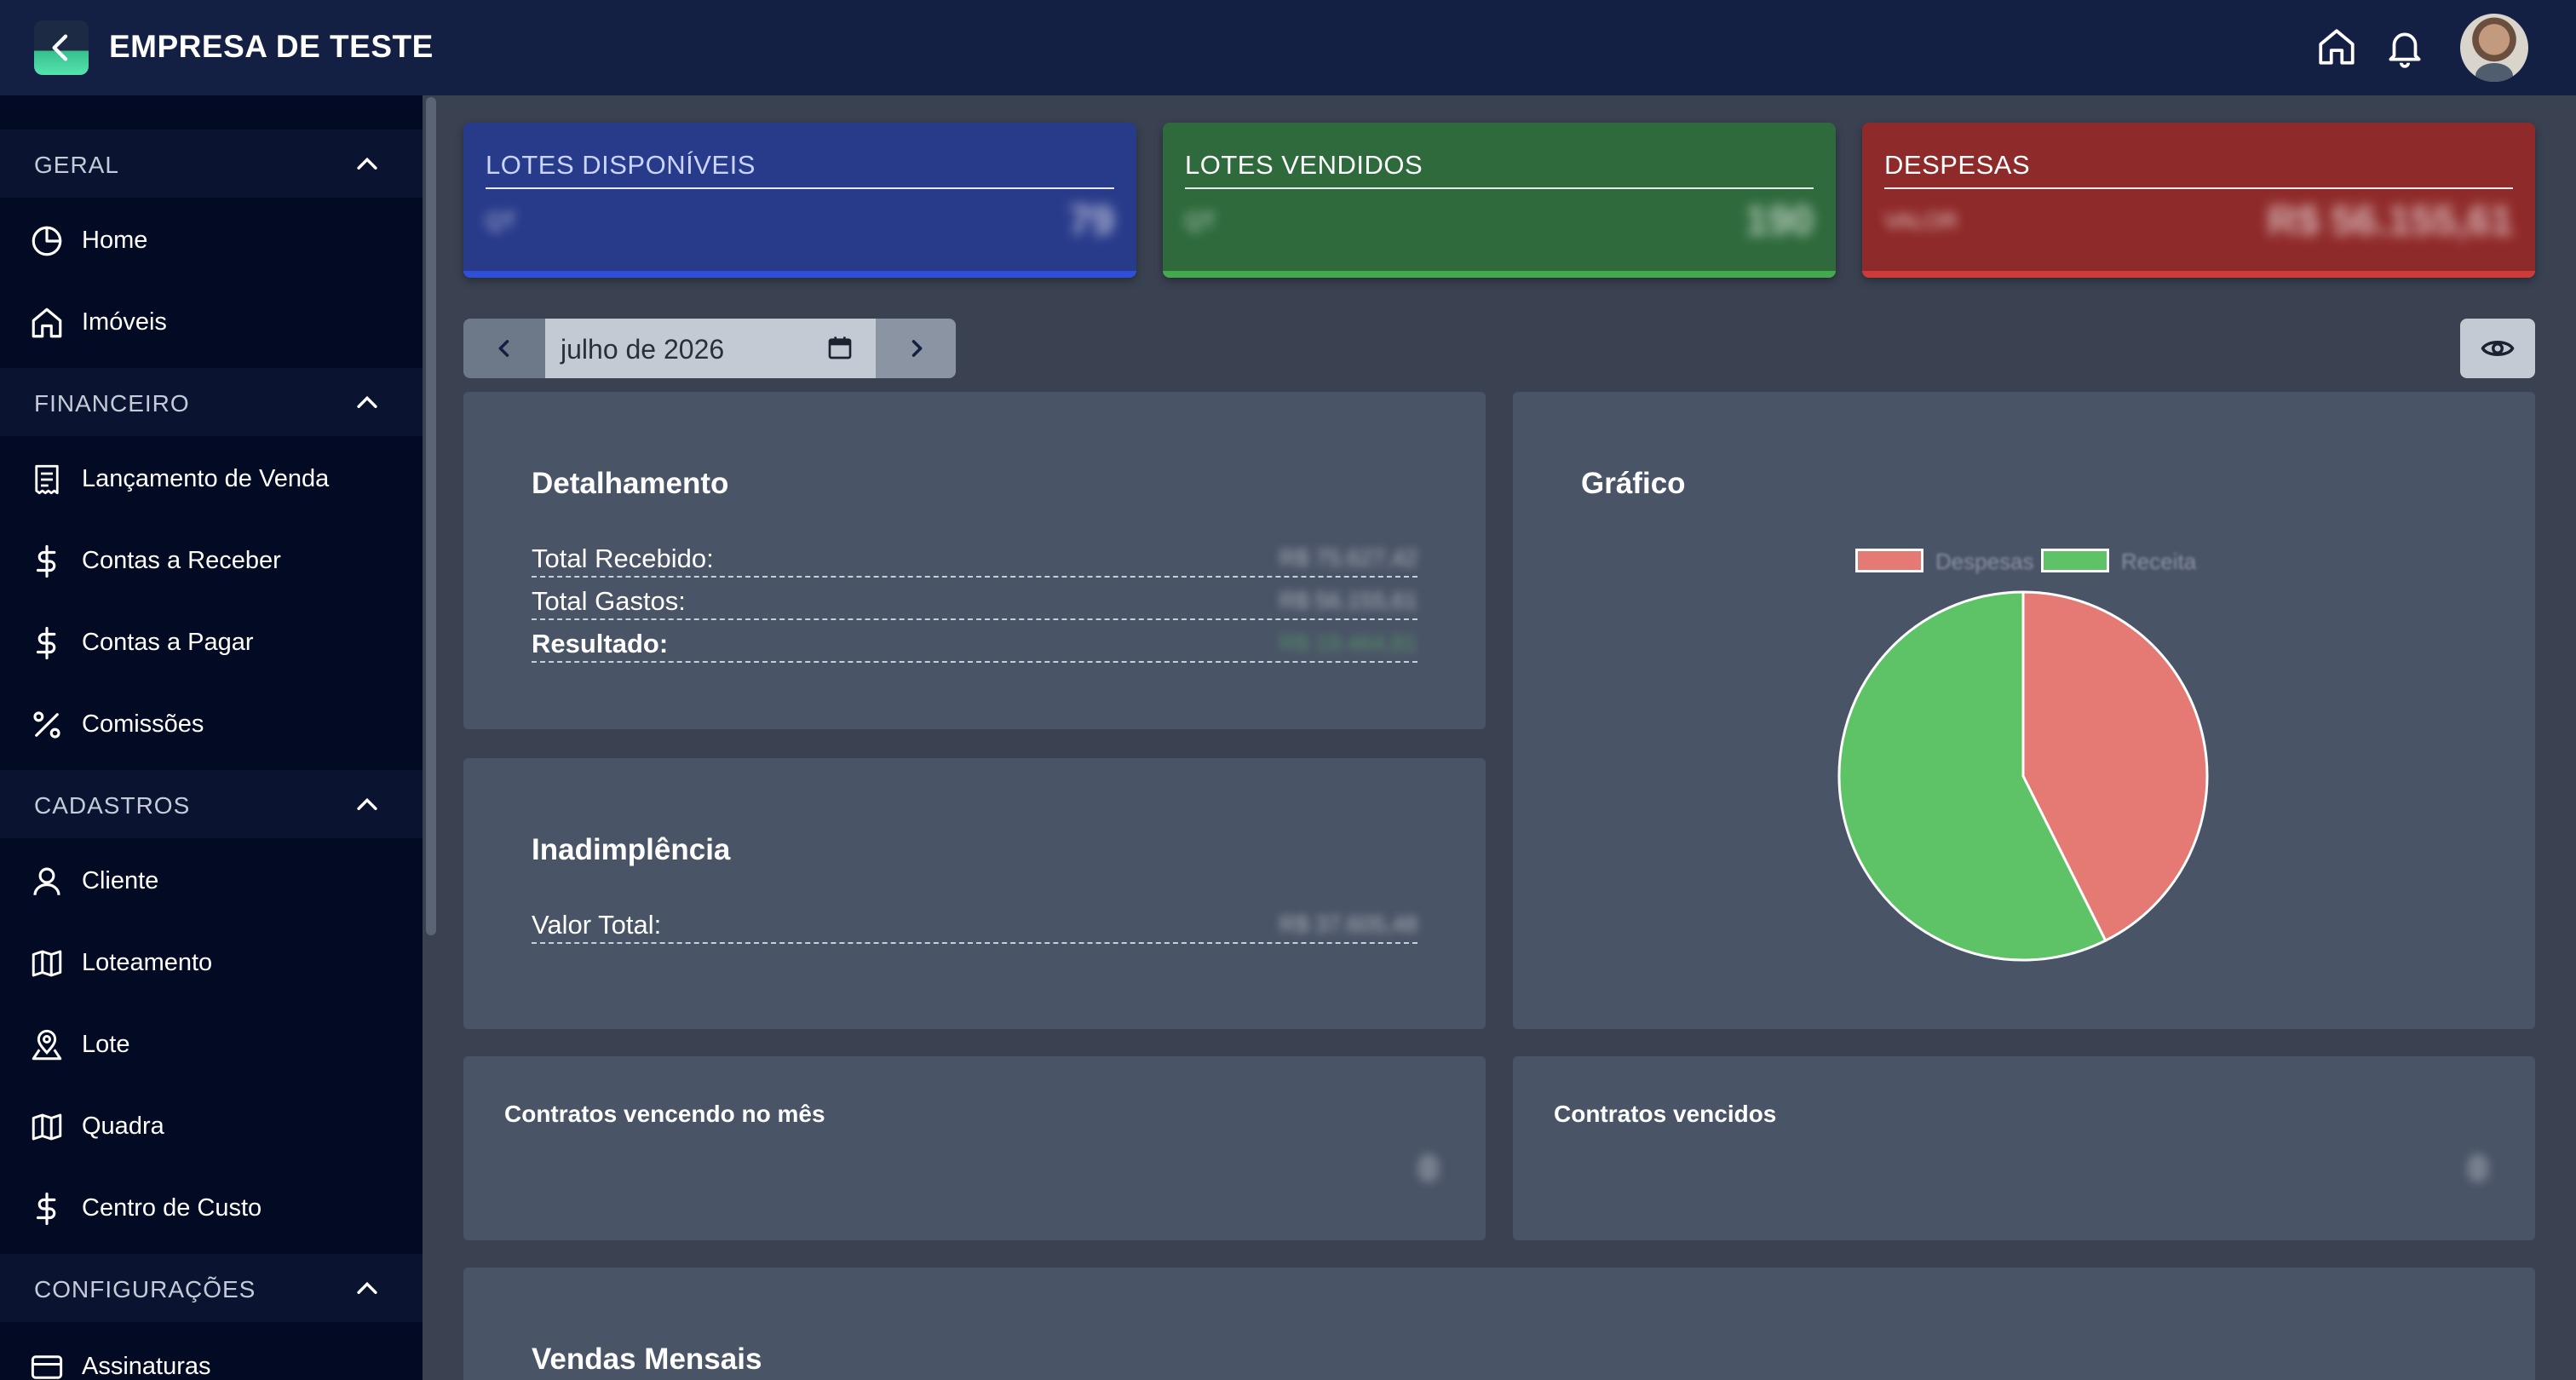 Image resolution: width=2576 pixels, height=1380 pixels. I want to click on section-label: GERAL, so click(77, 165).